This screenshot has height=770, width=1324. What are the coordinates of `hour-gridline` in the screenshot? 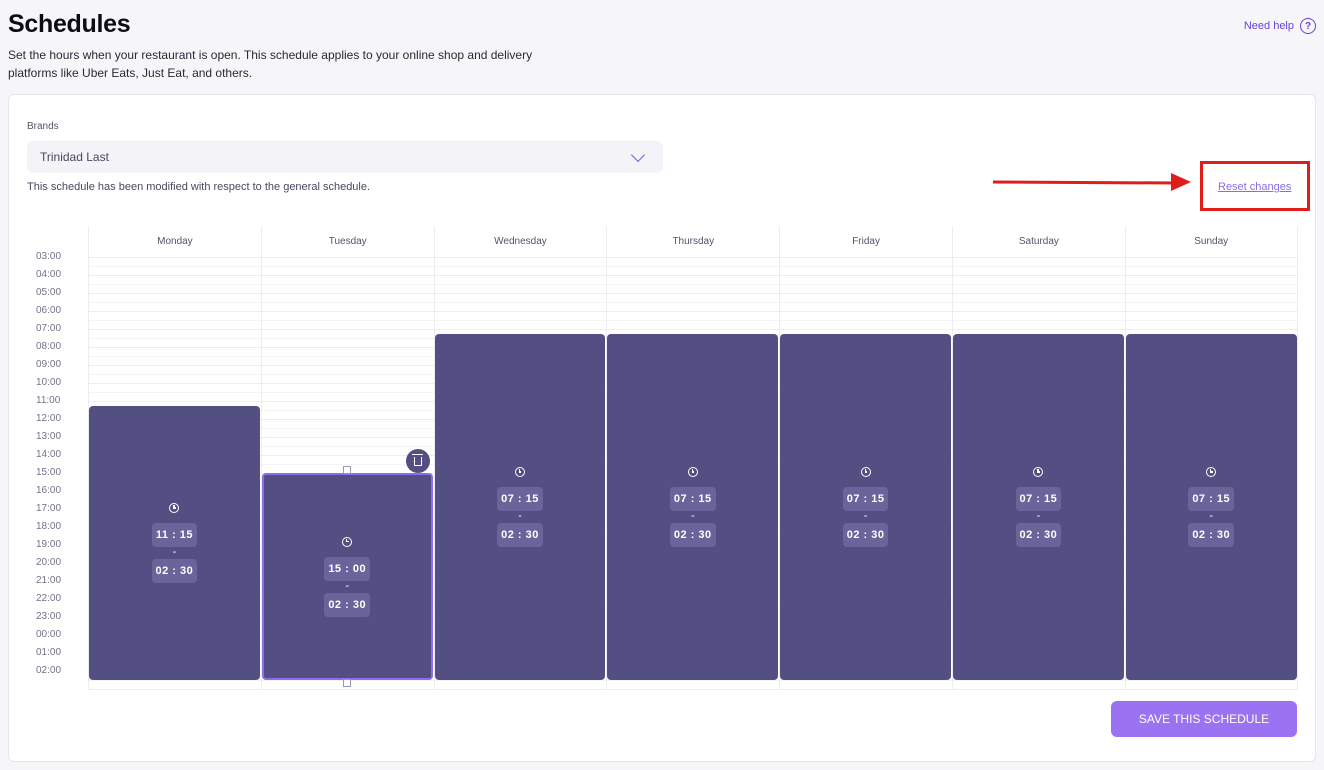 It's located at (693, 689).